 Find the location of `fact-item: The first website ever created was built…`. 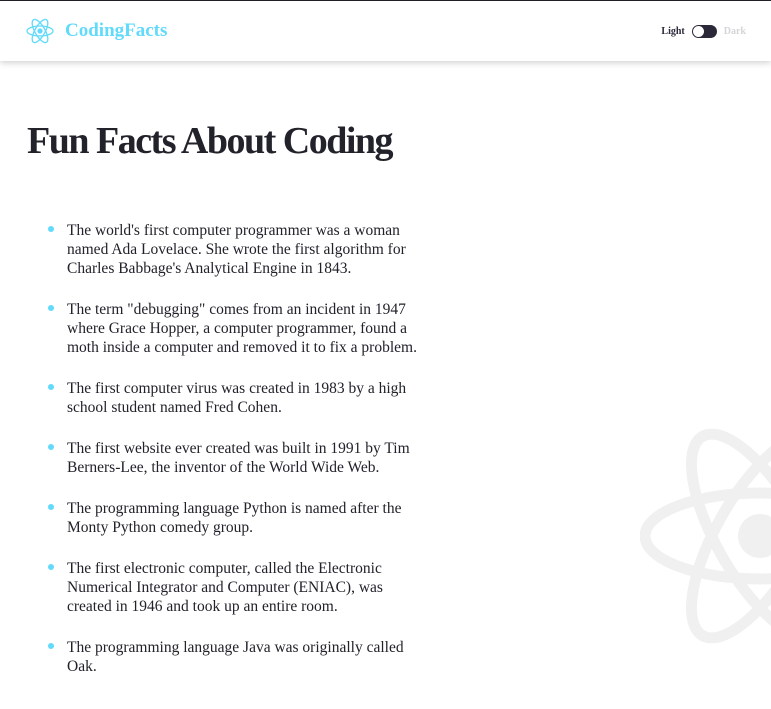

fact-item: The first website ever created was built… is located at coordinates (238, 458).